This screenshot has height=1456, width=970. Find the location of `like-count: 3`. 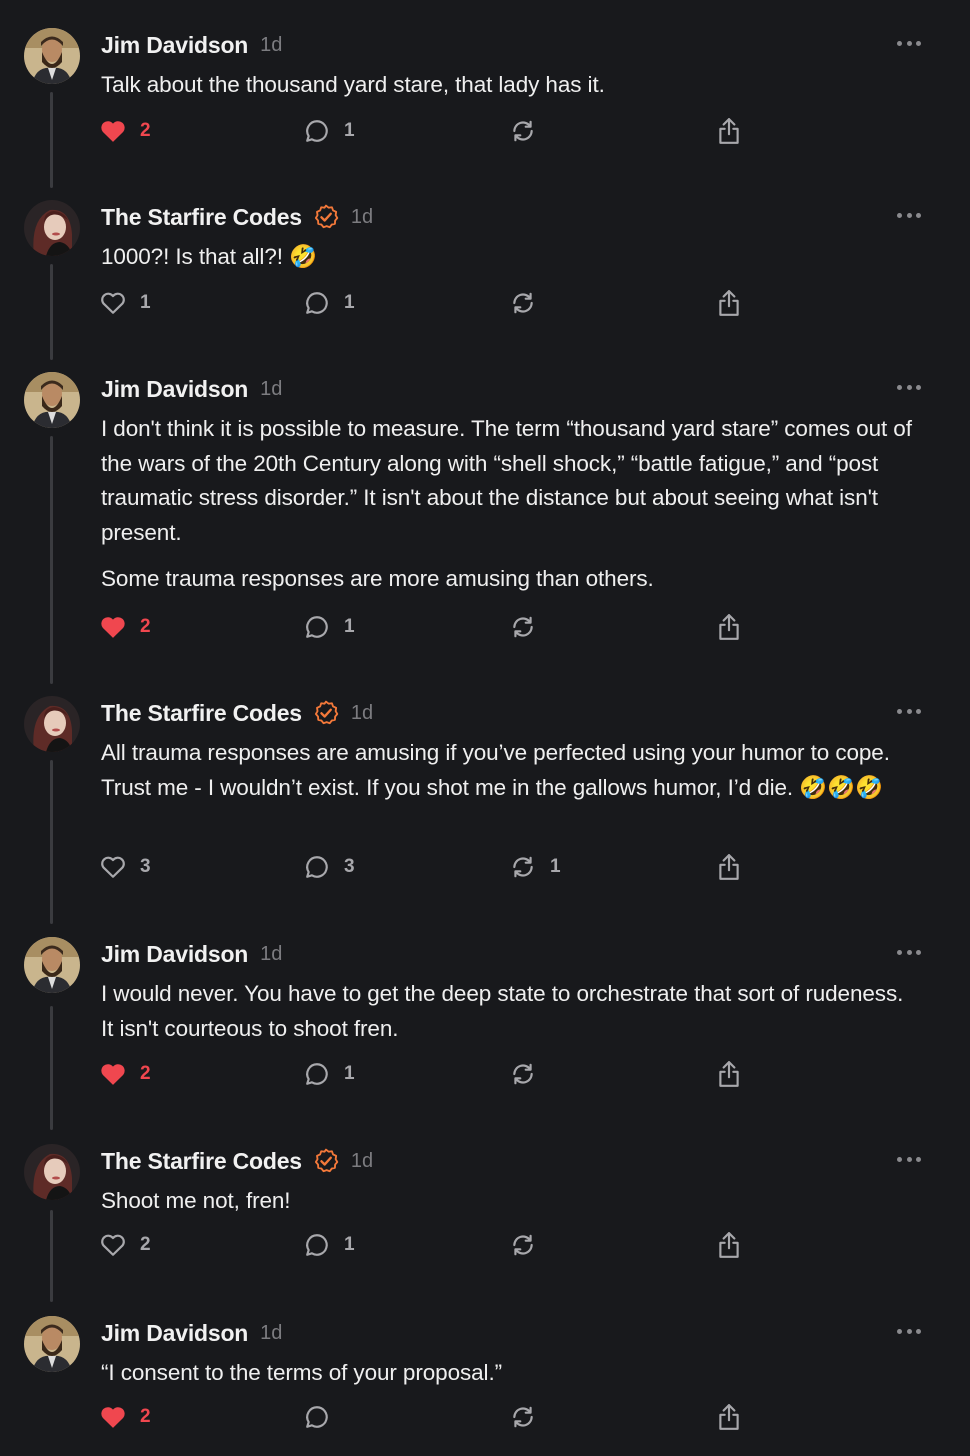

like-count: 3 is located at coordinates (145, 866).